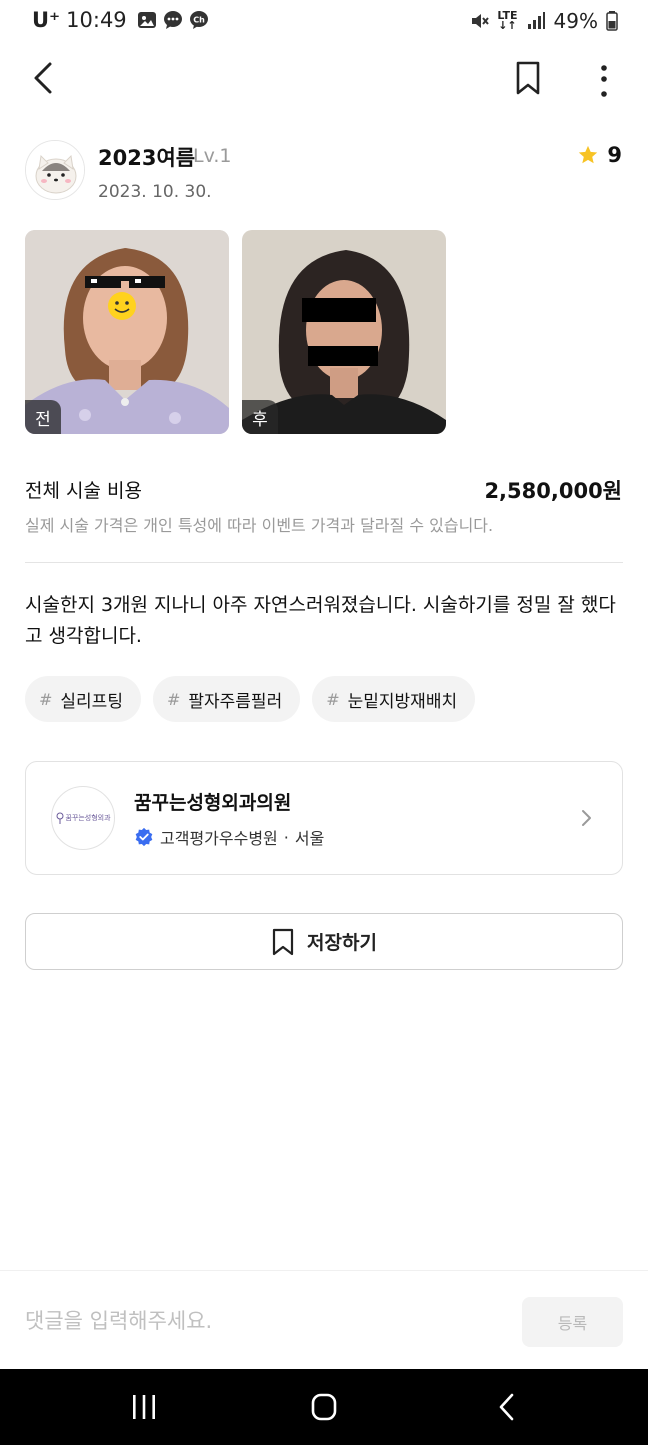 The height and width of the screenshot is (1445, 648). Describe the element at coordinates (144, 1407) in the screenshot. I see `recent-apps-icon` at that location.